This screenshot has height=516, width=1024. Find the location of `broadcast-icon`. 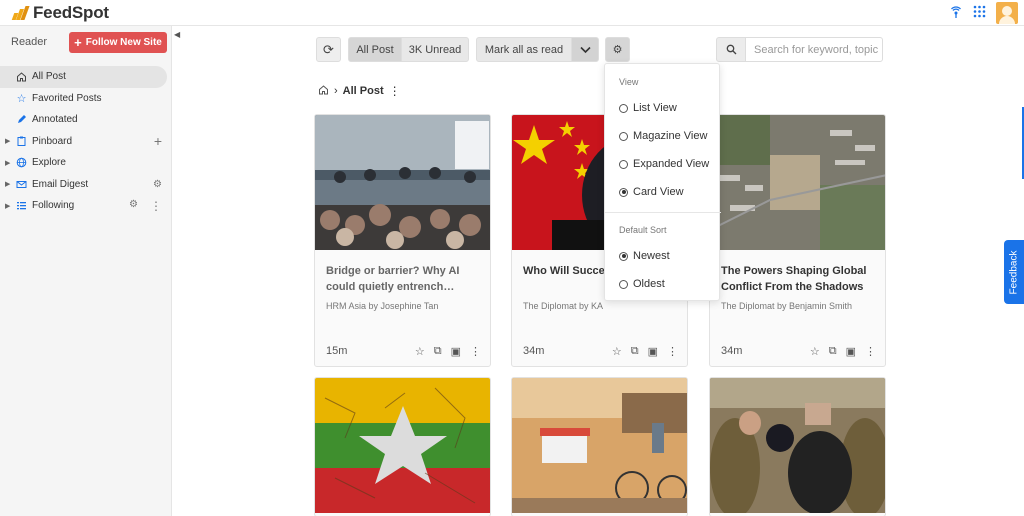

broadcast-icon is located at coordinates (956, 13).